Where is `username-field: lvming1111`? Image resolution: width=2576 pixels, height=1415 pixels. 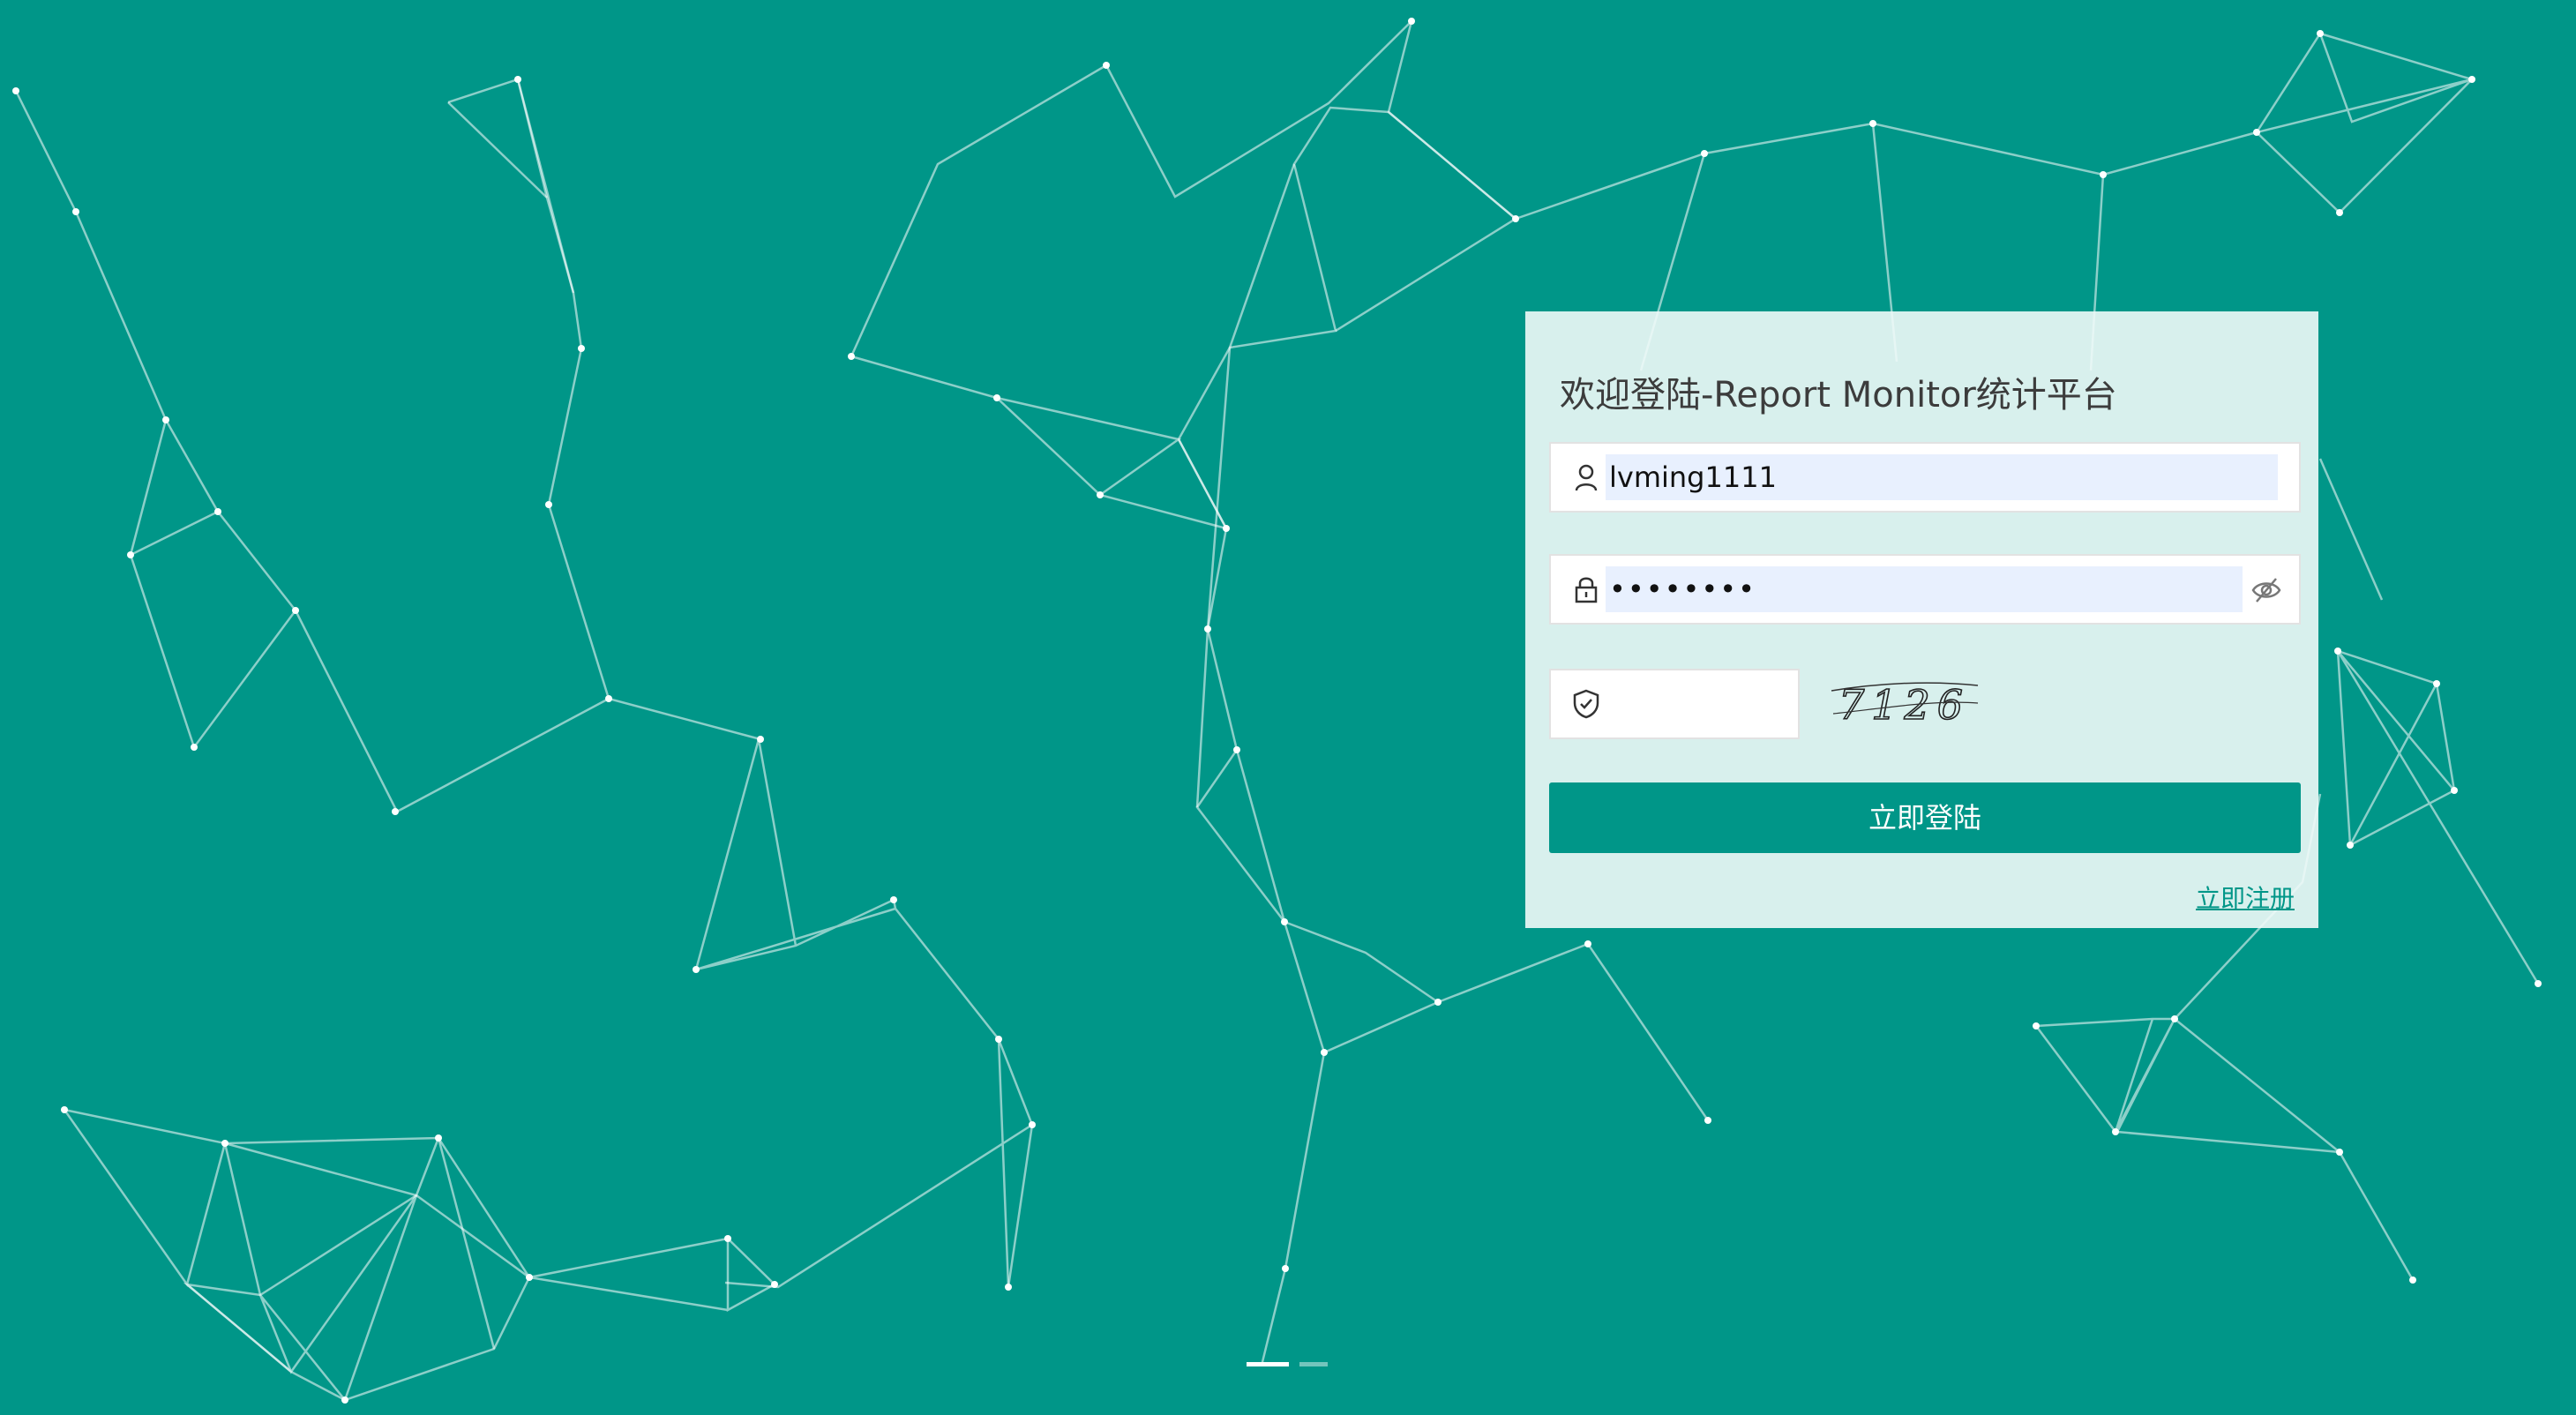 username-field: lvming1111 is located at coordinates (1925, 477).